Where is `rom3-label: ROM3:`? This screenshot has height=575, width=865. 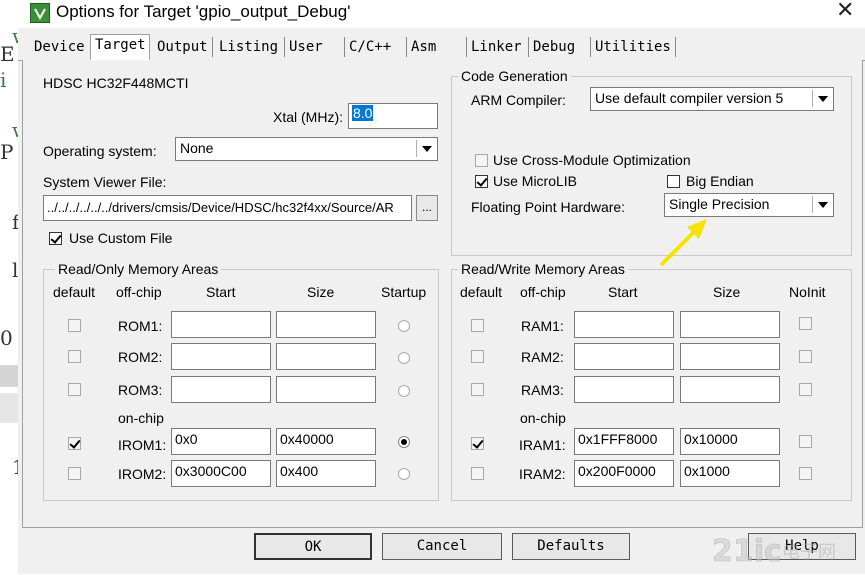 rom3-label: ROM3: is located at coordinates (140, 390).